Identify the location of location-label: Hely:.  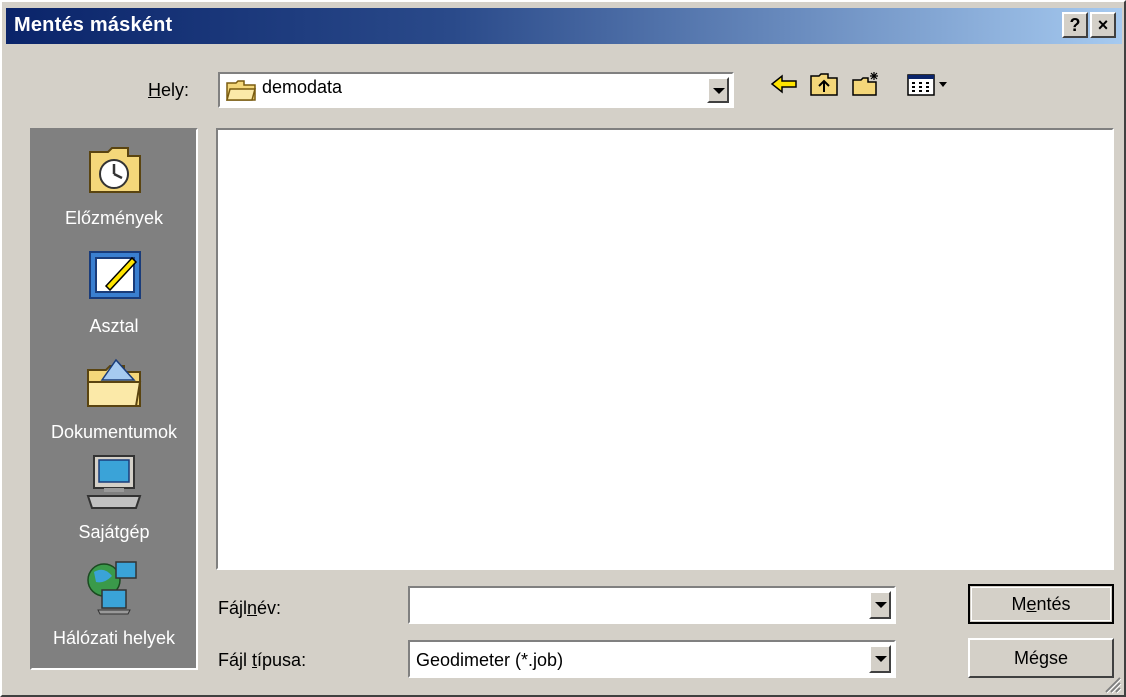
(169, 90).